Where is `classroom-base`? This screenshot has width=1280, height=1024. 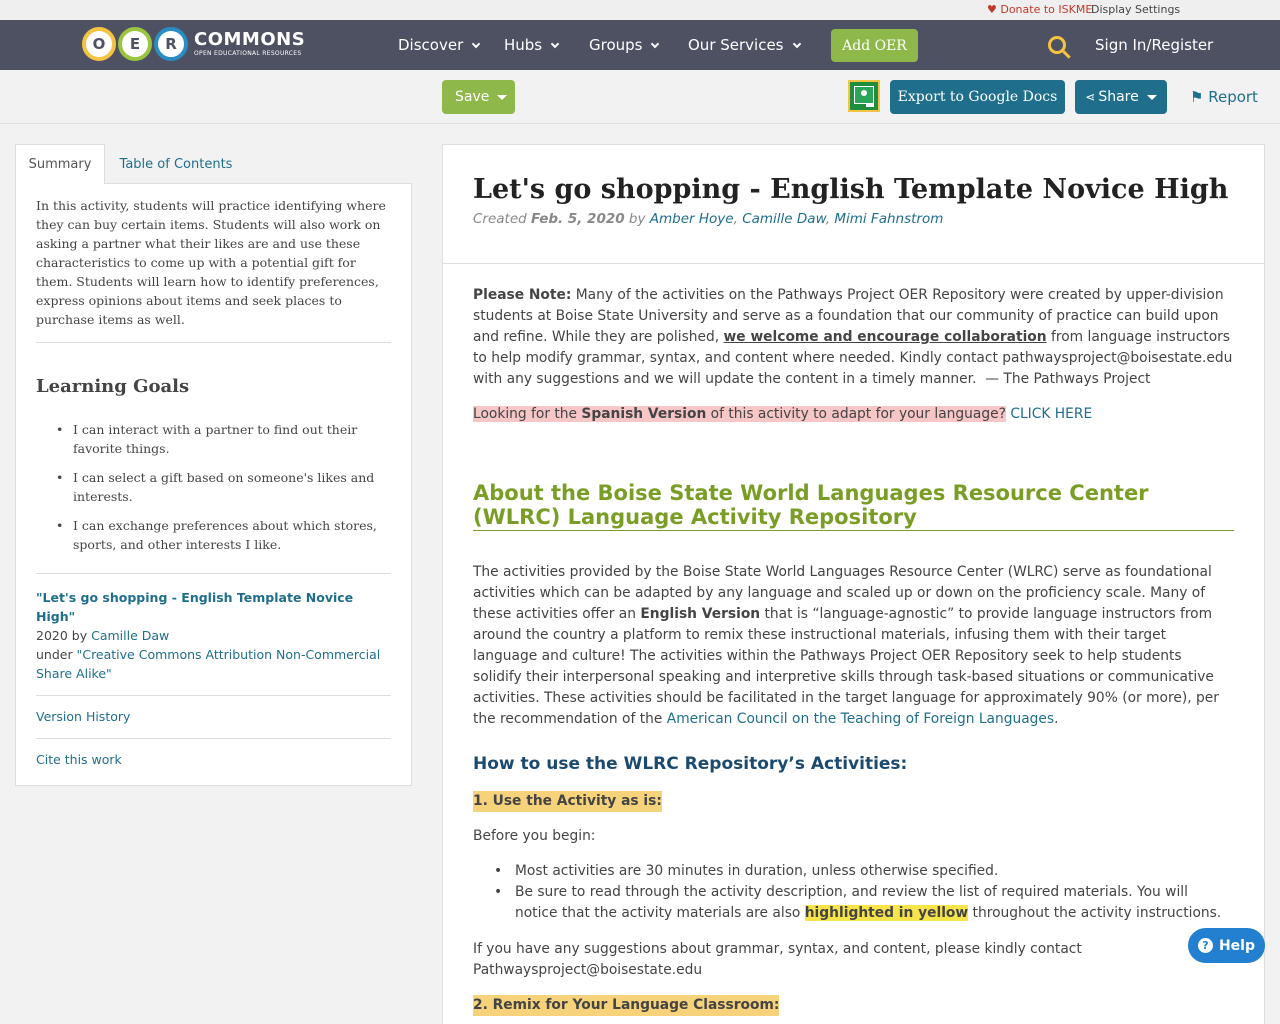
classroom-base is located at coordinates (870, 105).